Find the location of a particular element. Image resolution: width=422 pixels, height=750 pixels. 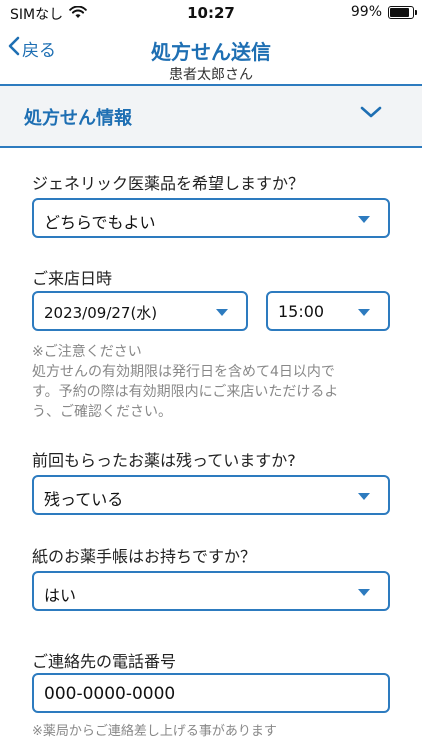

chevron-down-icon is located at coordinates (371, 113).